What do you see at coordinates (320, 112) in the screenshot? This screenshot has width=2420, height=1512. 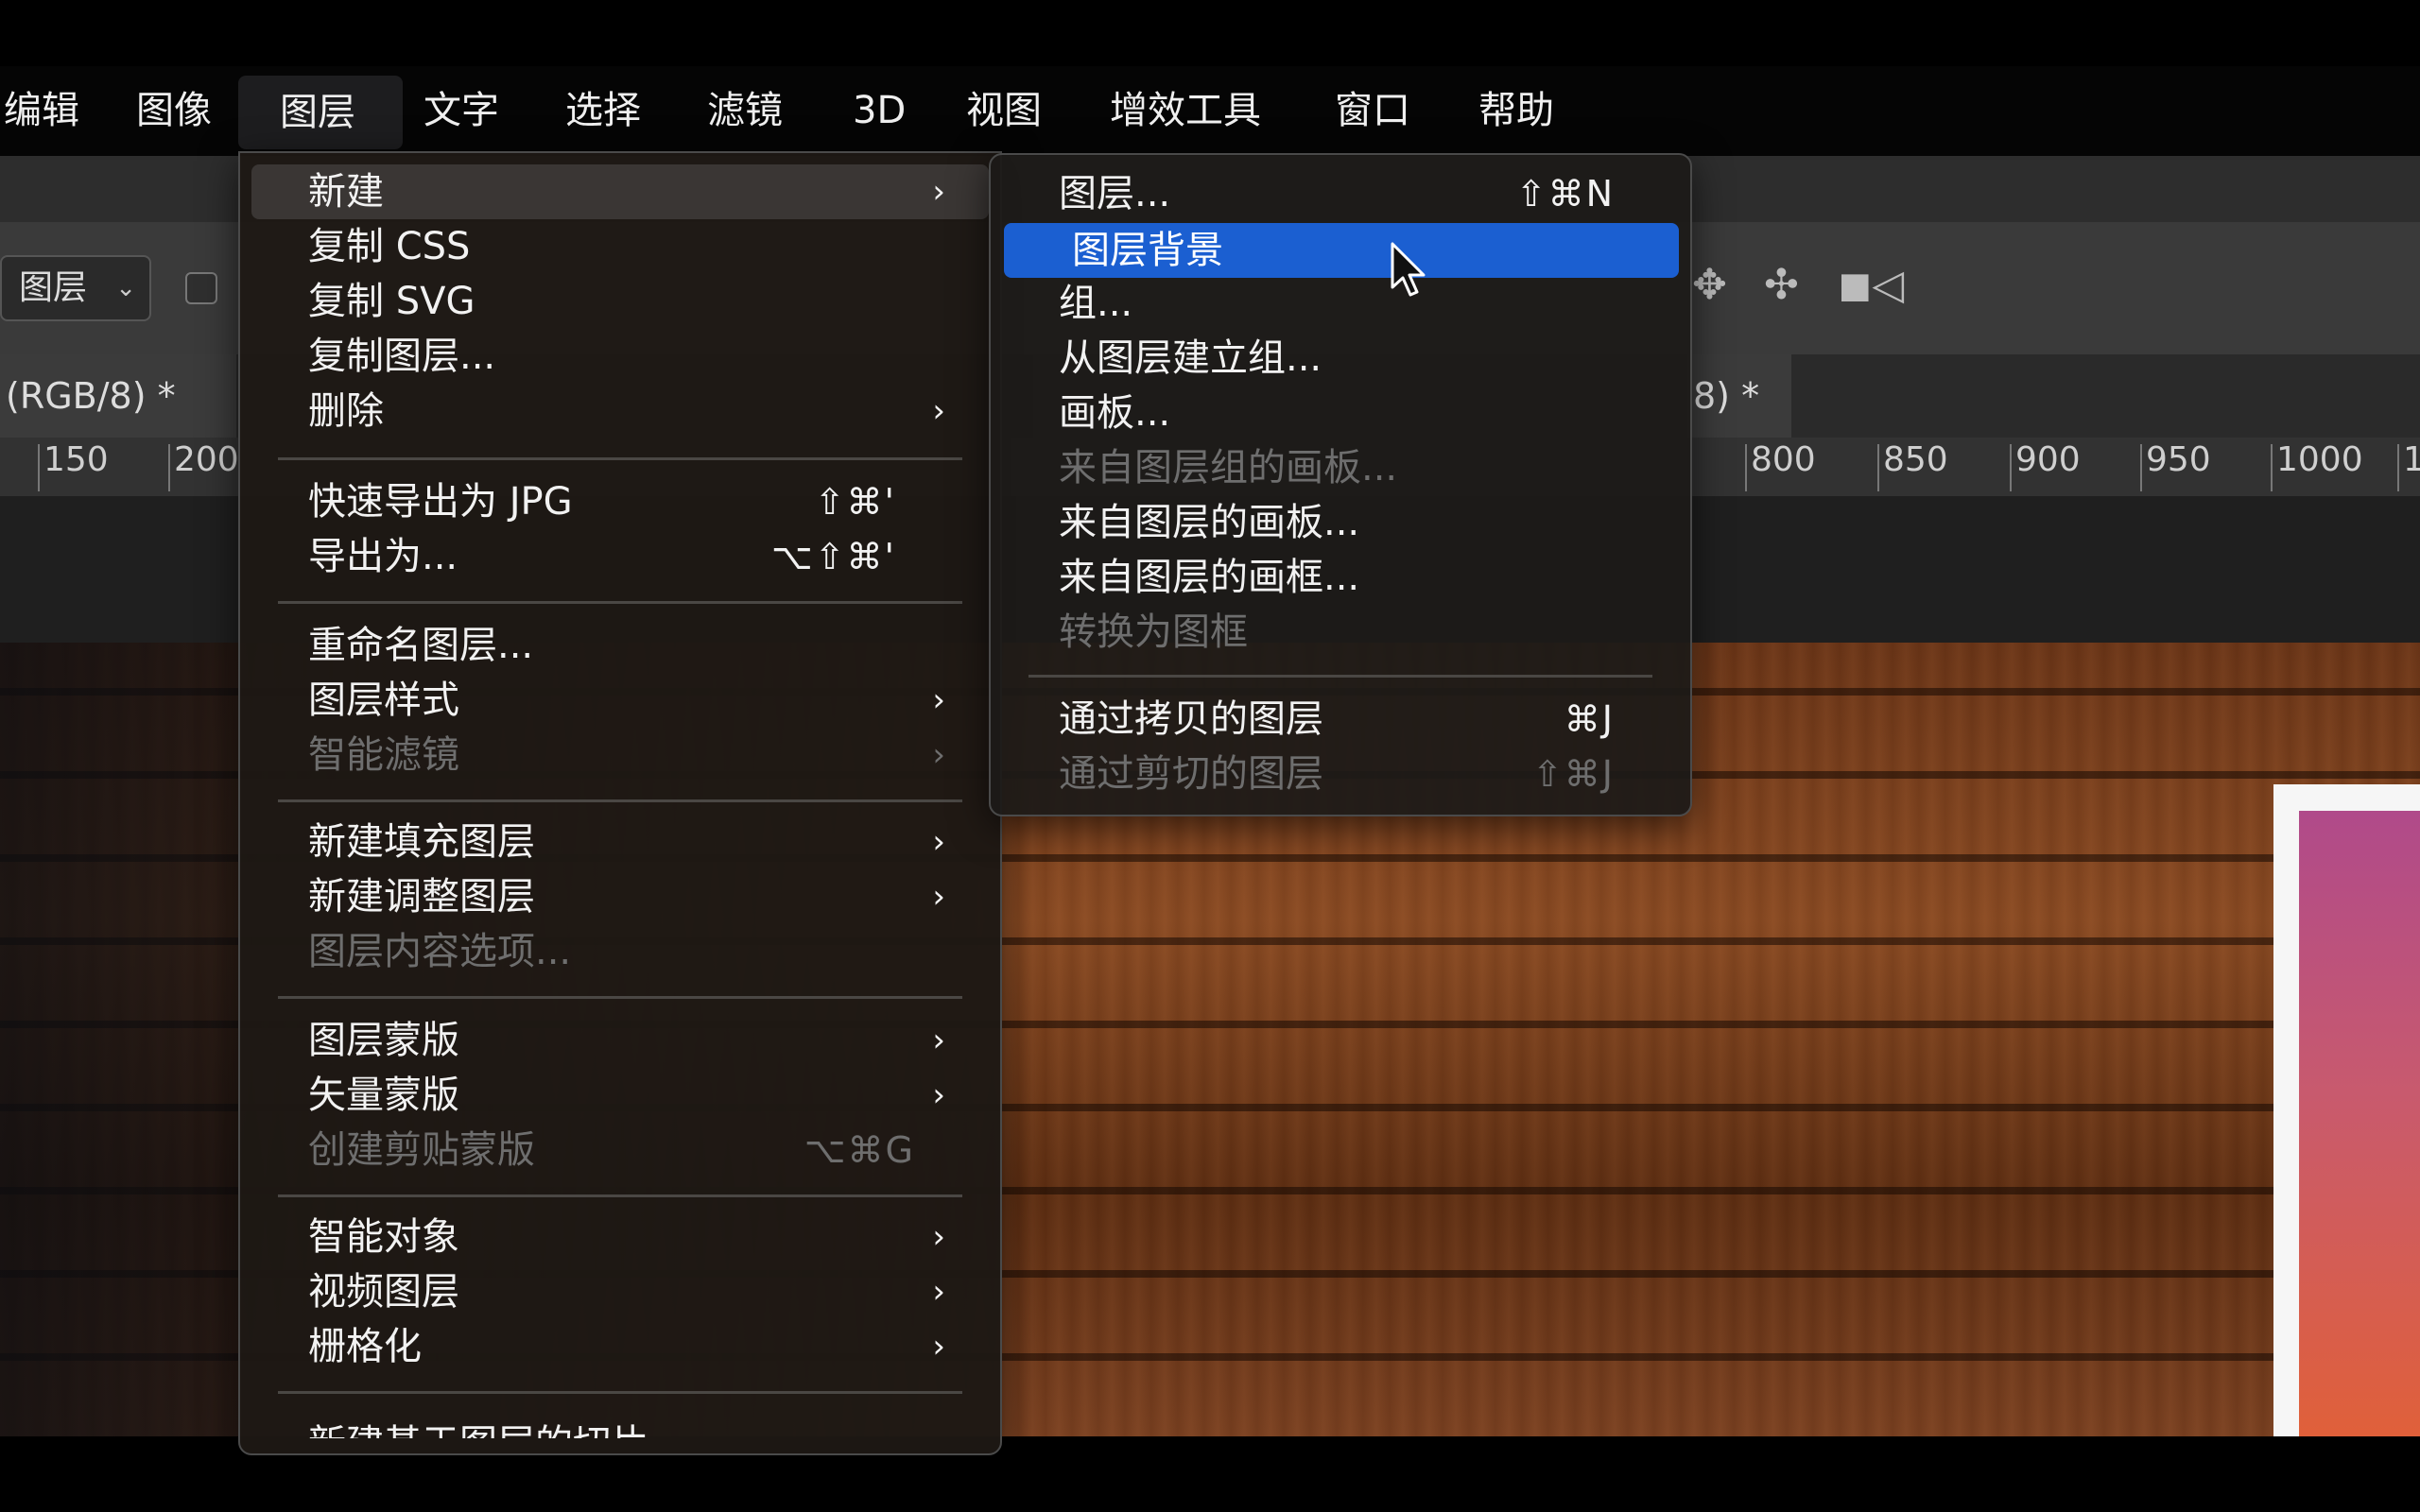 I see `menu-layer: 图层` at bounding box center [320, 112].